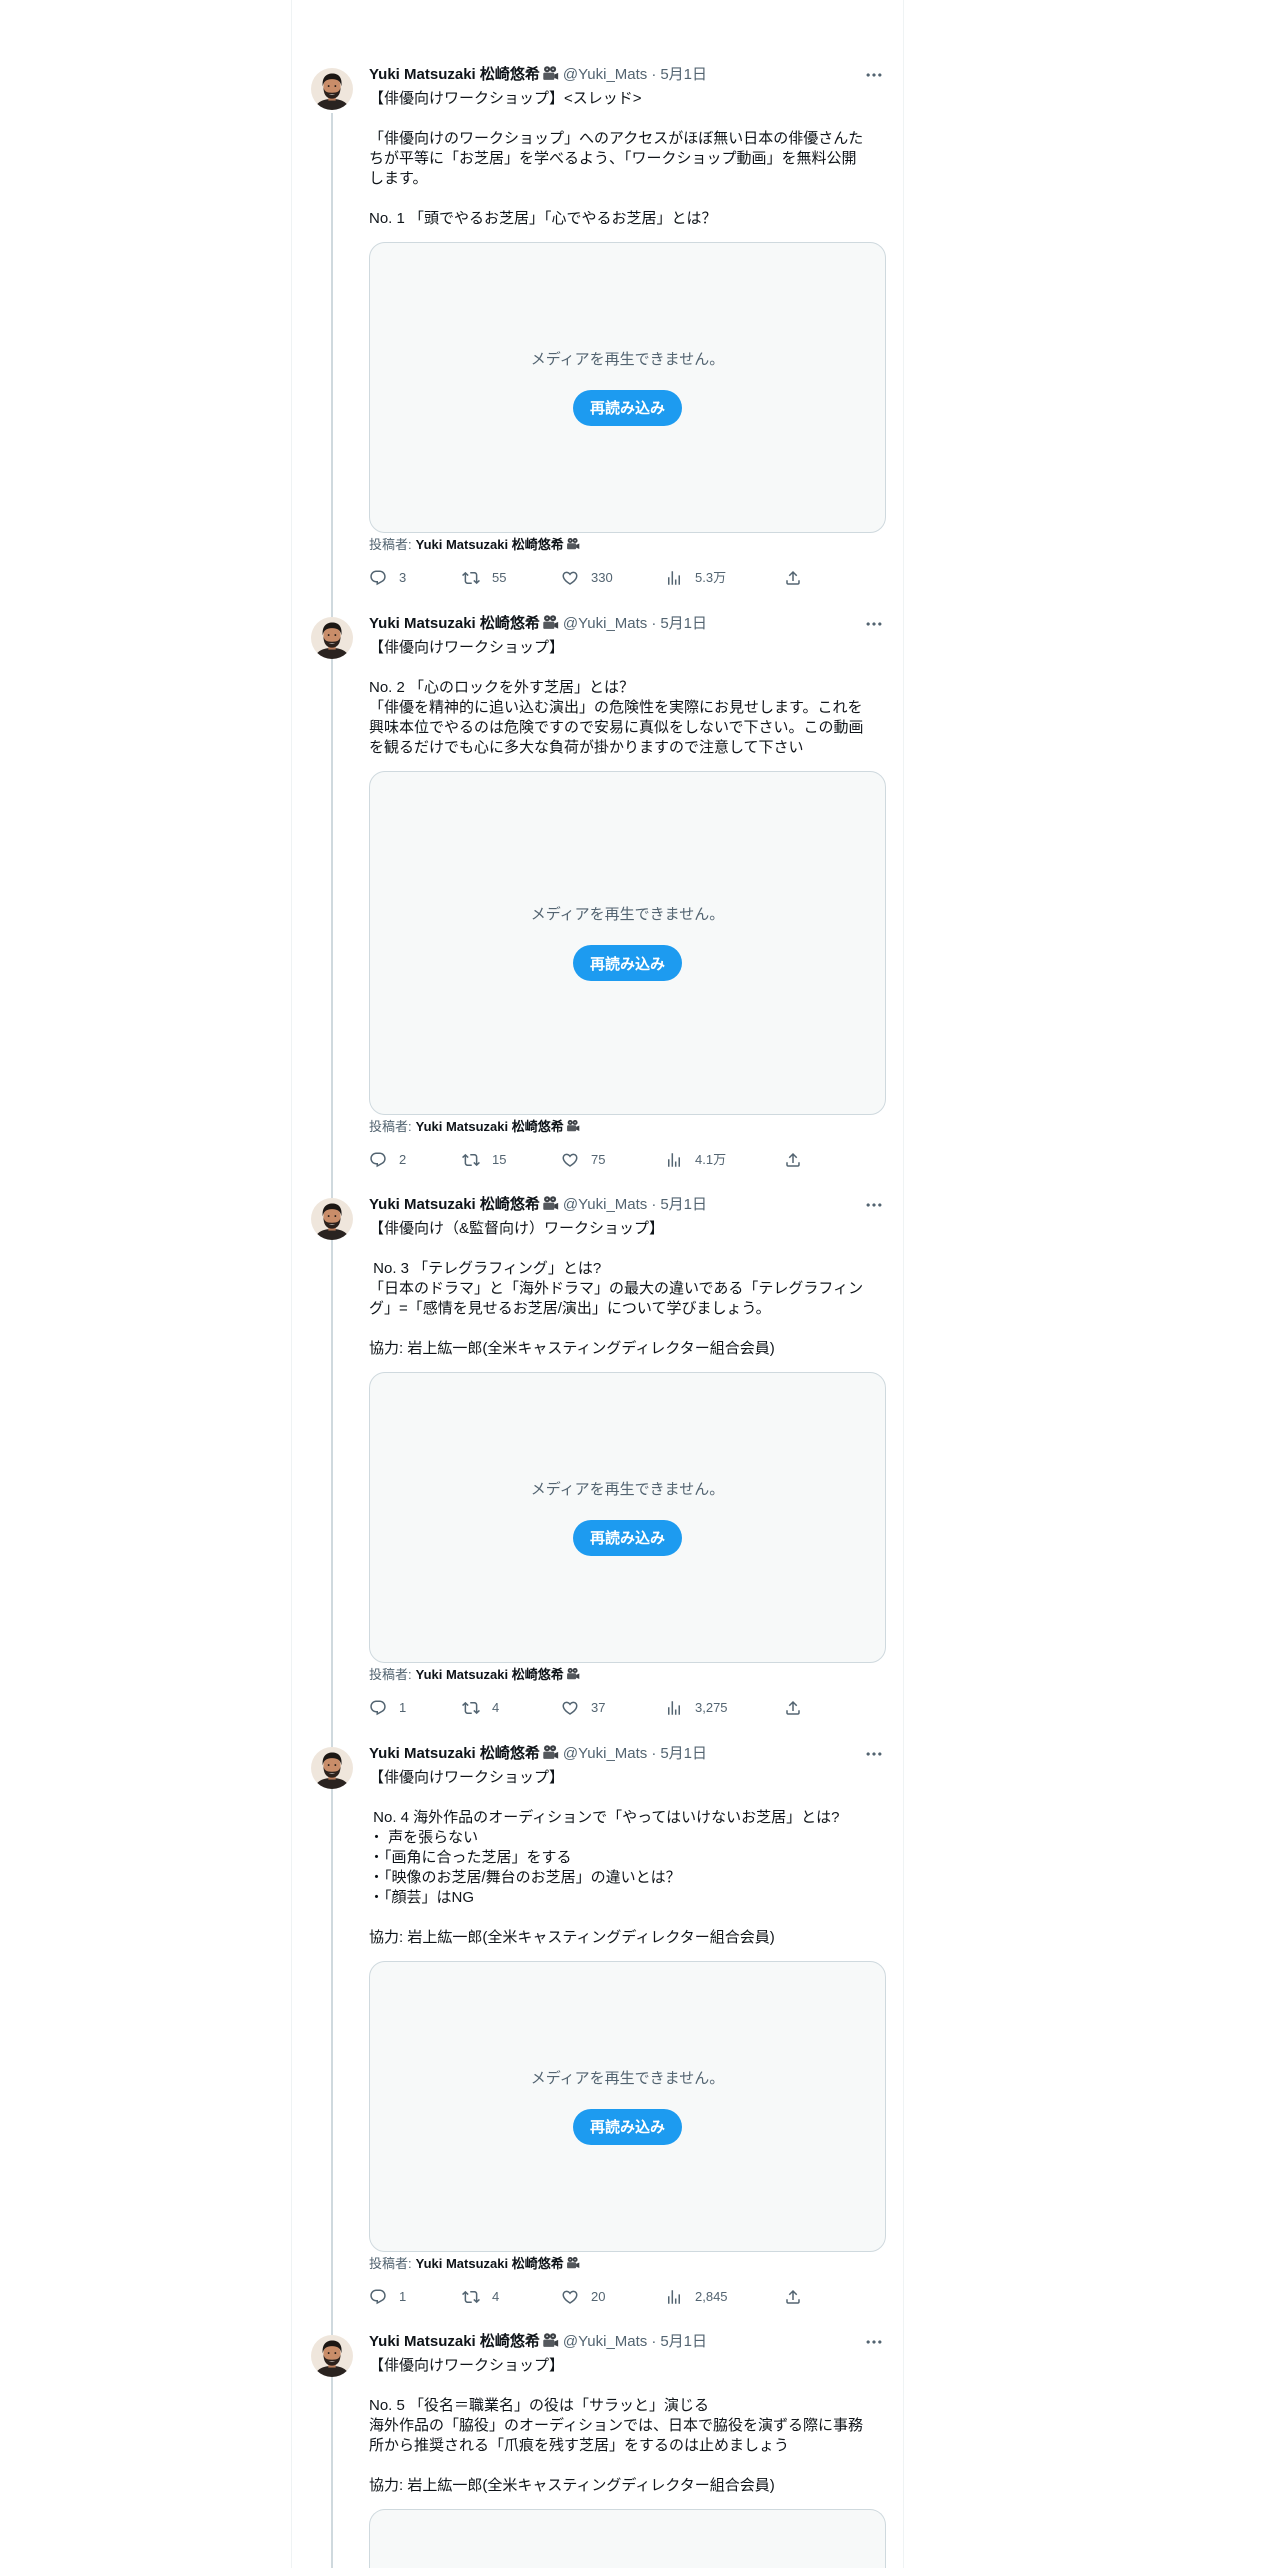 This screenshot has height=2568, width=1284. I want to click on tweet-text-line: 【俳優向けワークショップ】, so click(467, 1777).